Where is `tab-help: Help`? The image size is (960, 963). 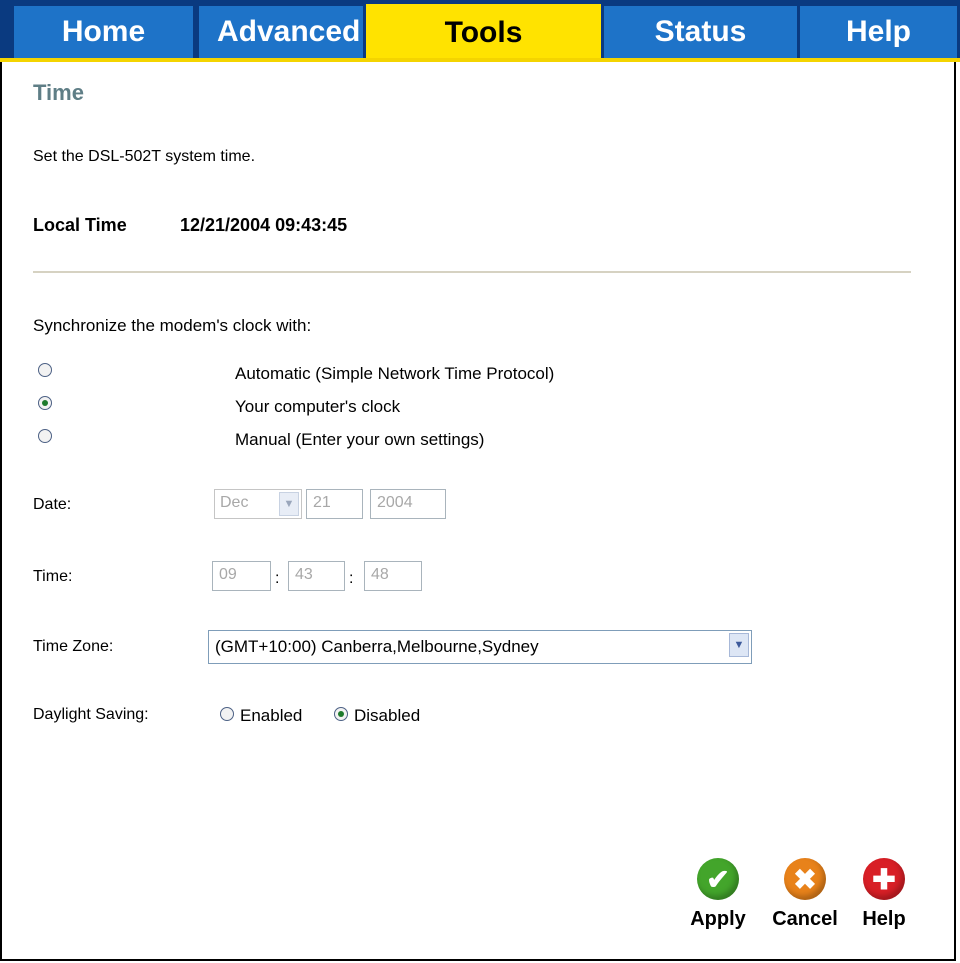 tab-help: Help is located at coordinates (880, 32).